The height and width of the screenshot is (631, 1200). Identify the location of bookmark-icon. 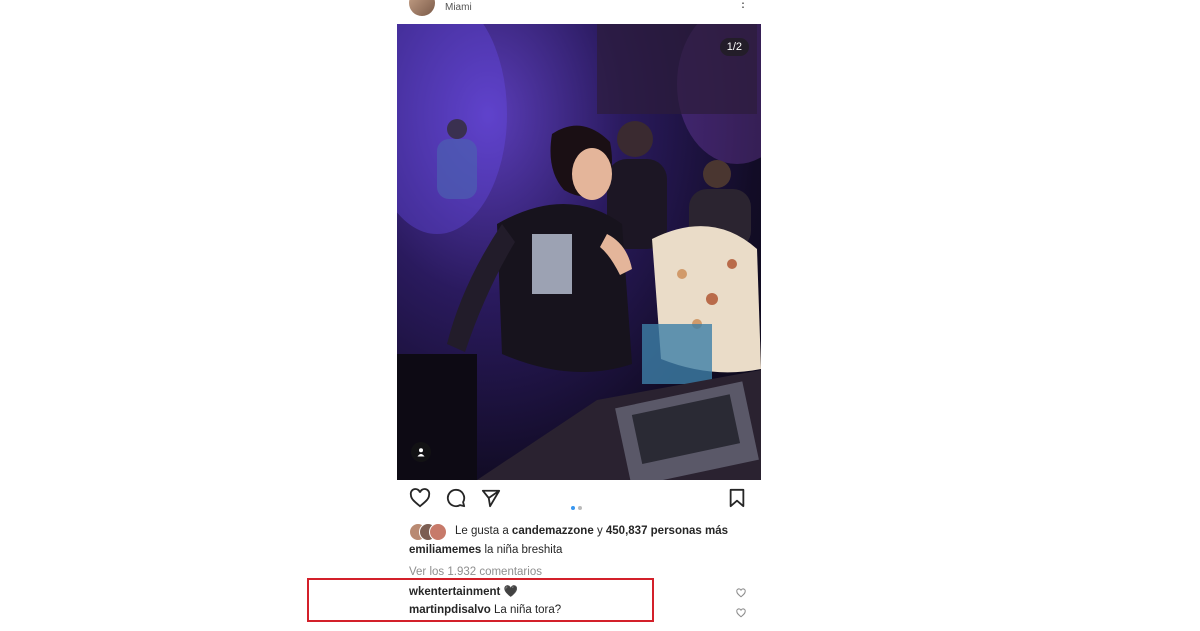
(737, 500).